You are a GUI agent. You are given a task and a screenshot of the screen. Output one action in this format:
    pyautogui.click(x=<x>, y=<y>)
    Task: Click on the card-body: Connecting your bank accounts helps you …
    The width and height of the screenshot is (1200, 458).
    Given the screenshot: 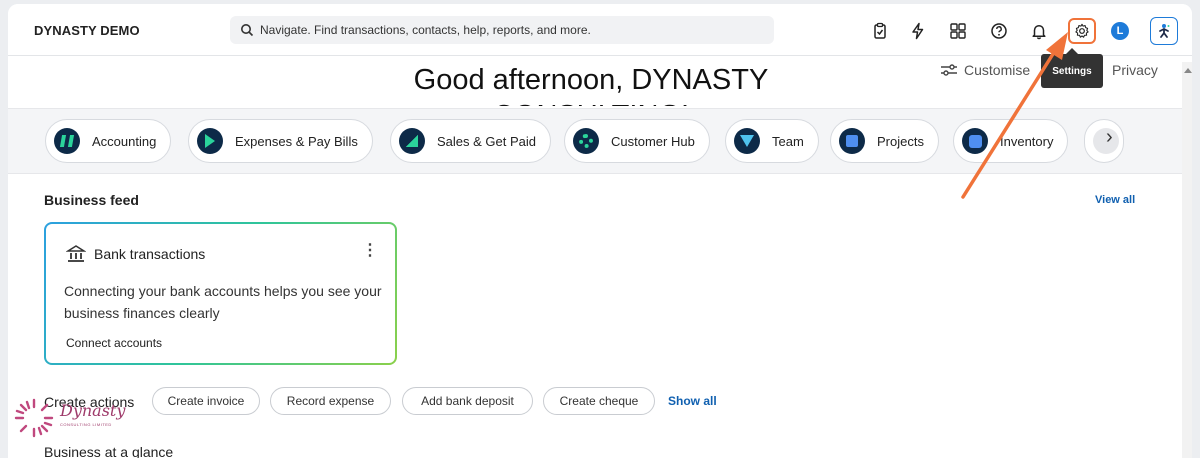 What is the action you would take?
    pyautogui.click(x=223, y=302)
    